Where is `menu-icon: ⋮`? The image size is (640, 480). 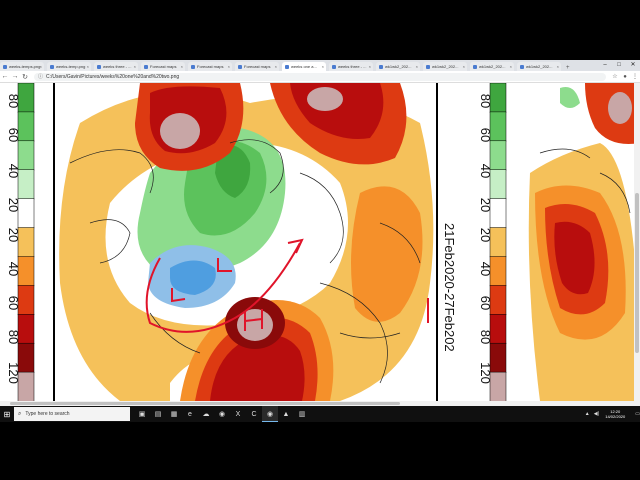 menu-icon: ⋮ is located at coordinates (635, 76).